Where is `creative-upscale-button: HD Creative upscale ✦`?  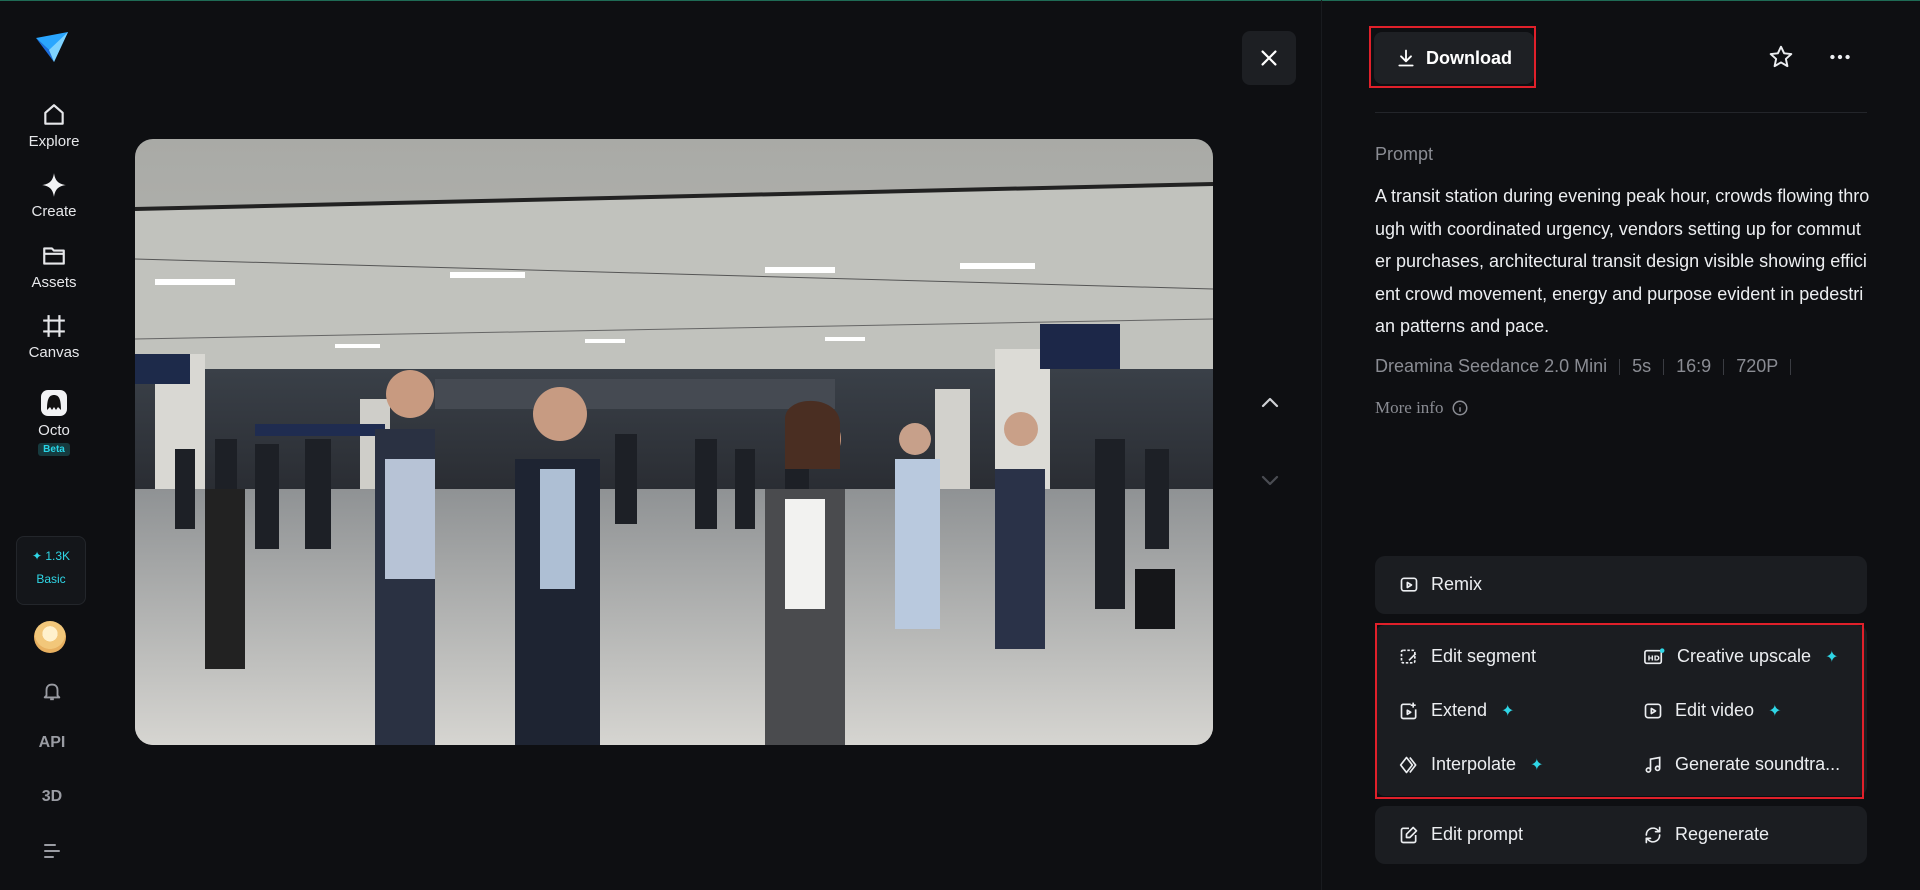 creative-upscale-button: HD Creative upscale ✦ is located at coordinates (1740, 656).